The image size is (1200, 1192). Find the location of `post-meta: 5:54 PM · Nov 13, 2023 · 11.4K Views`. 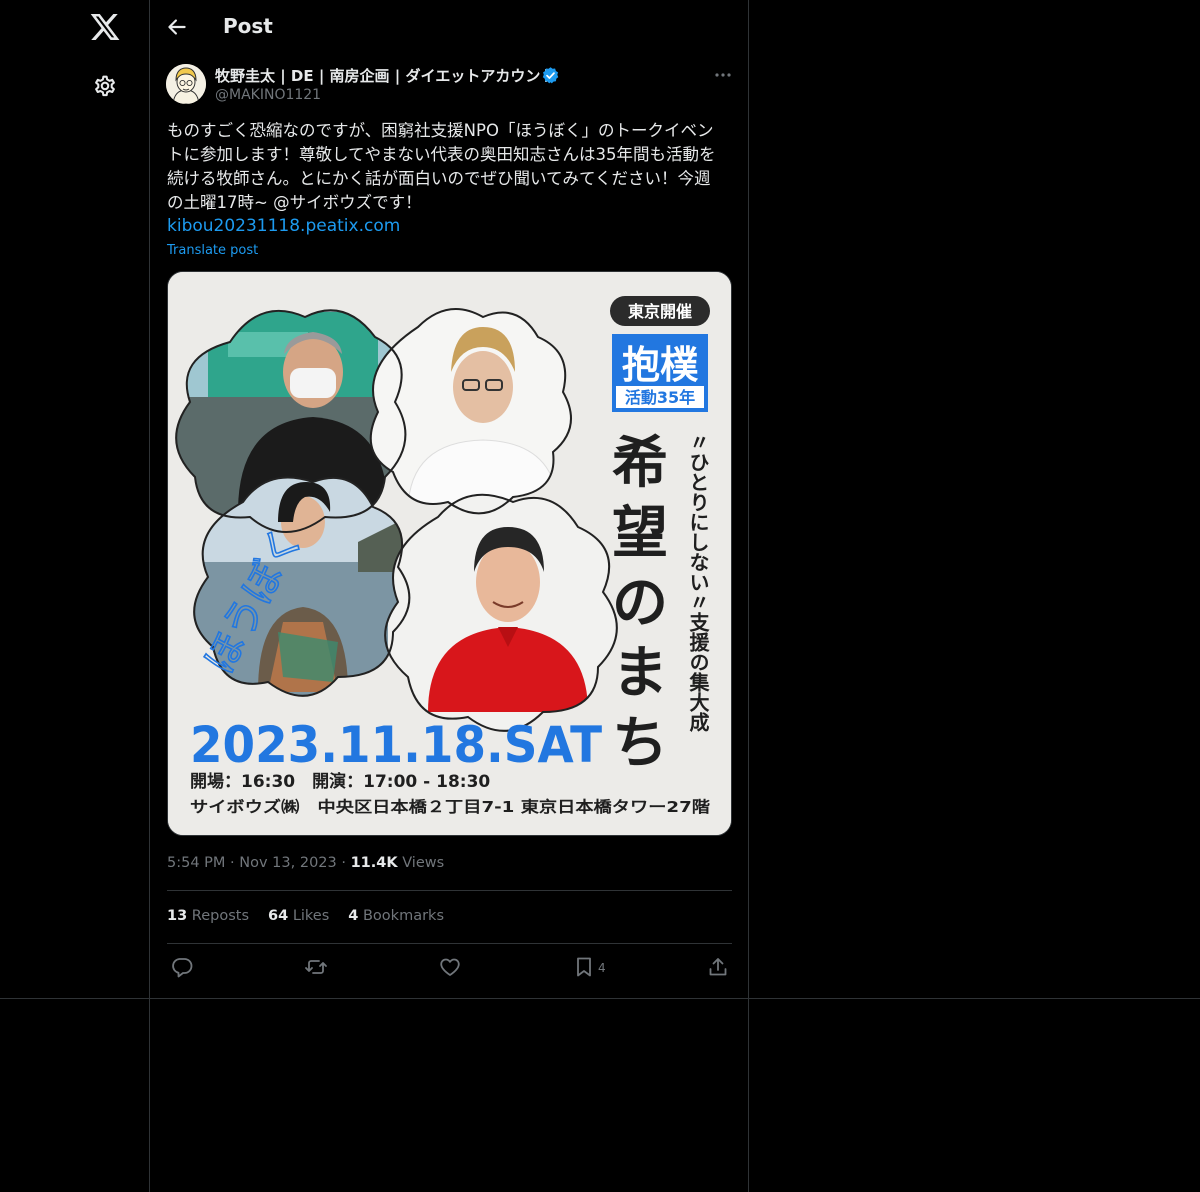

post-meta: 5:54 PM · Nov 13, 2023 · 11.4K Views is located at coordinates (305, 863).